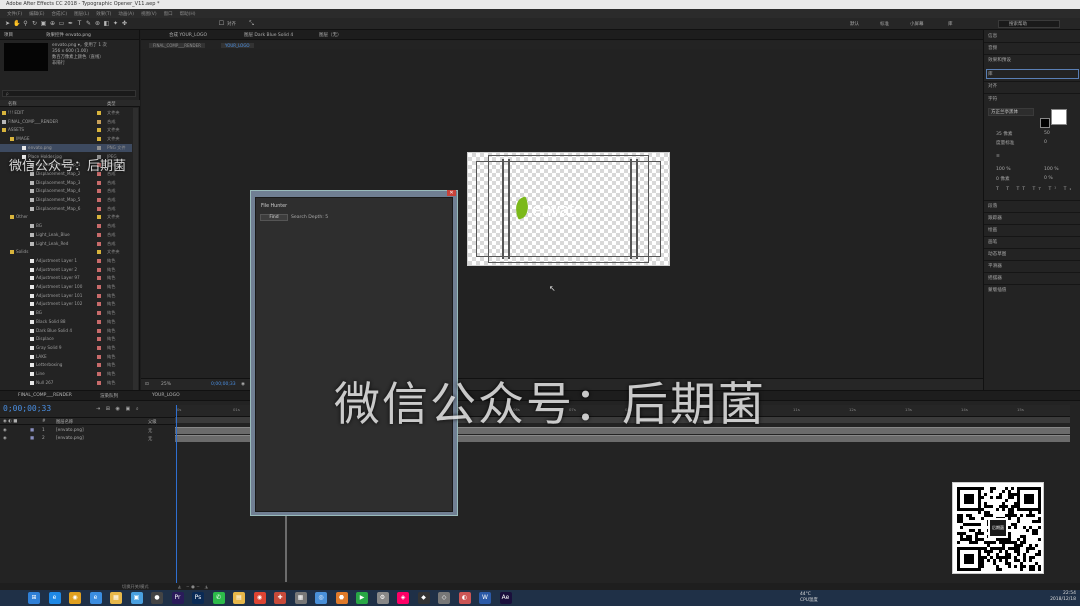  What do you see at coordinates (1051, 169) in the screenshot?
I see `horizontal-scale-value: 100 %` at bounding box center [1051, 169].